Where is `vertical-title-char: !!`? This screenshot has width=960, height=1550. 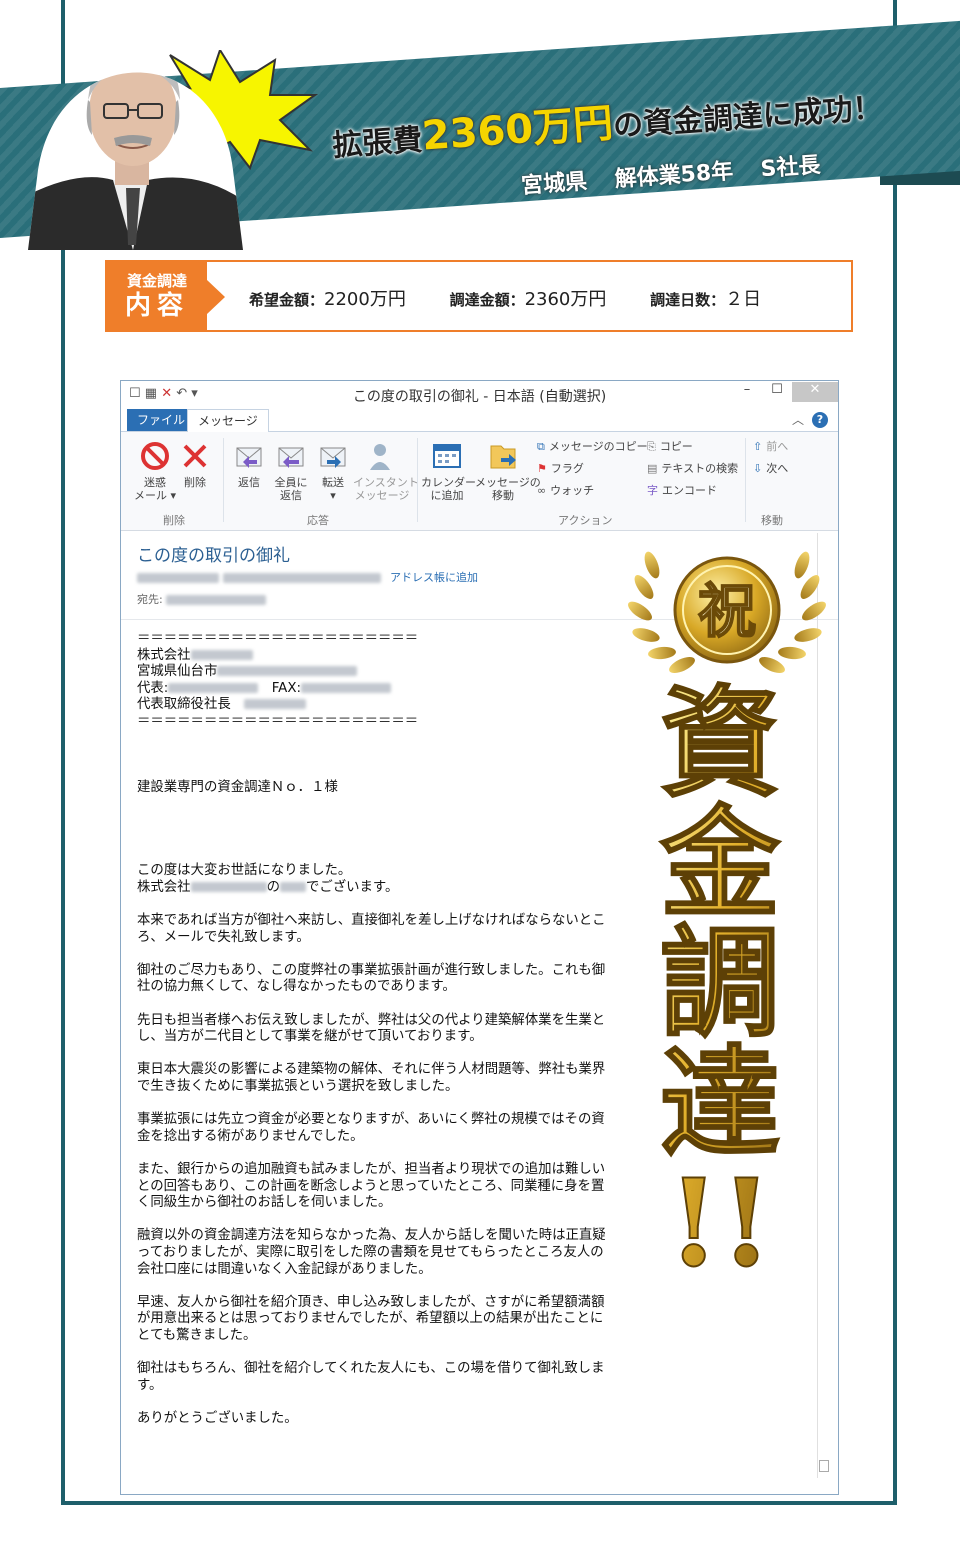
vertical-title-char: !! is located at coordinates (719, 1223).